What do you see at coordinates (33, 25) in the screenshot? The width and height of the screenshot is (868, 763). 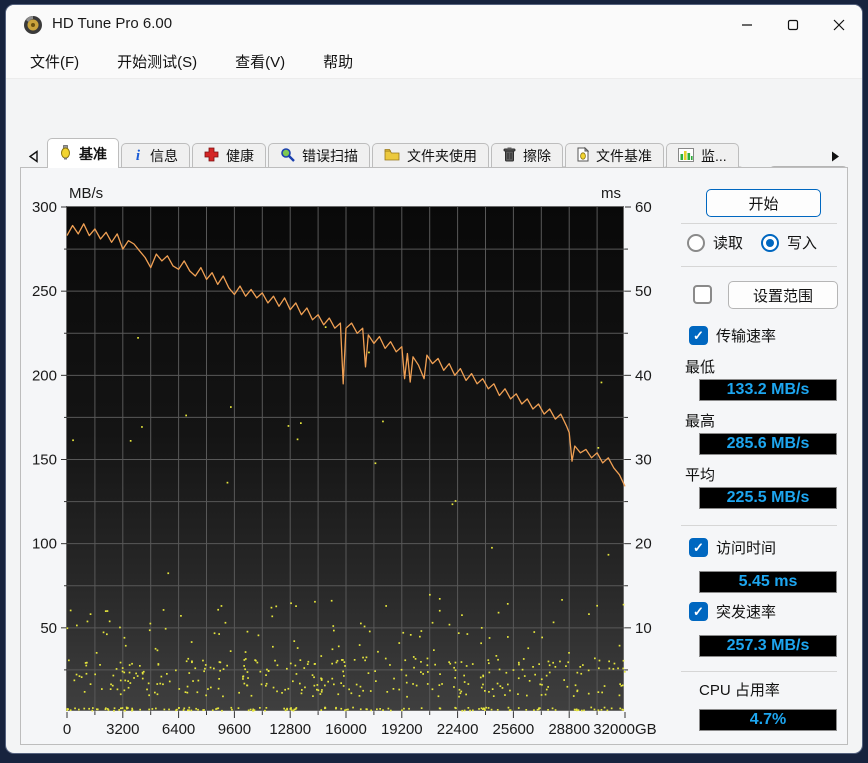 I see `app-icon` at bounding box center [33, 25].